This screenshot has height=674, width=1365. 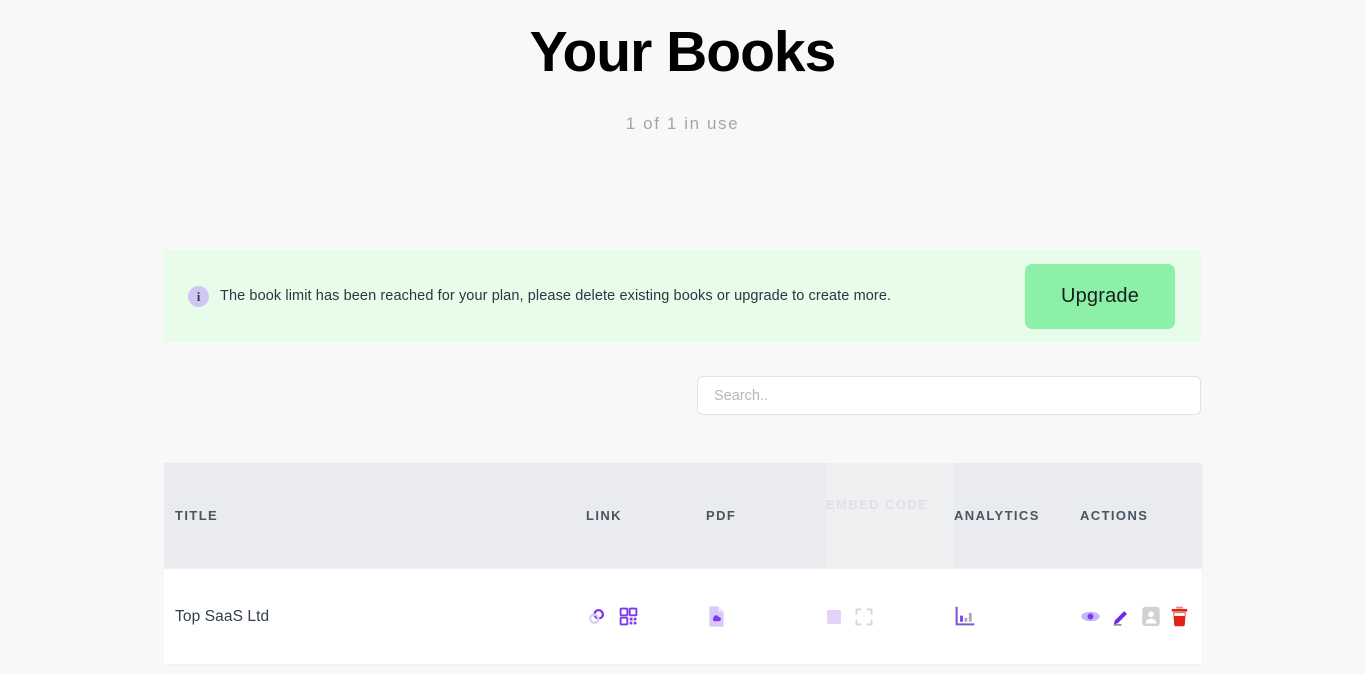 I want to click on column-header-actions: Actions, so click(x=1114, y=515).